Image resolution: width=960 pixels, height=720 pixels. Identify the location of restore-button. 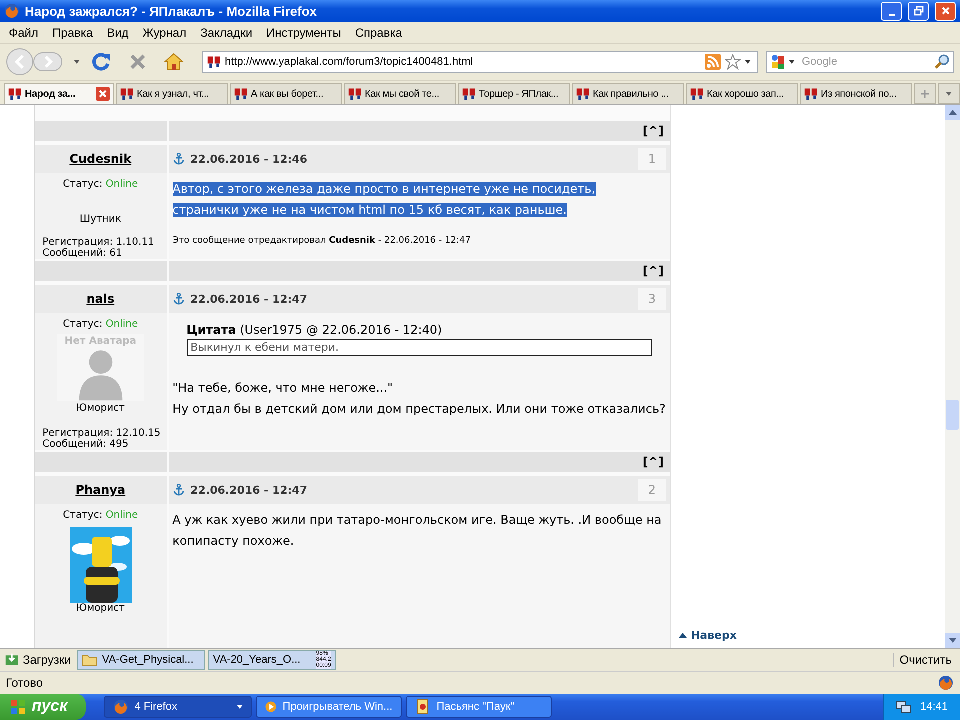
(918, 11).